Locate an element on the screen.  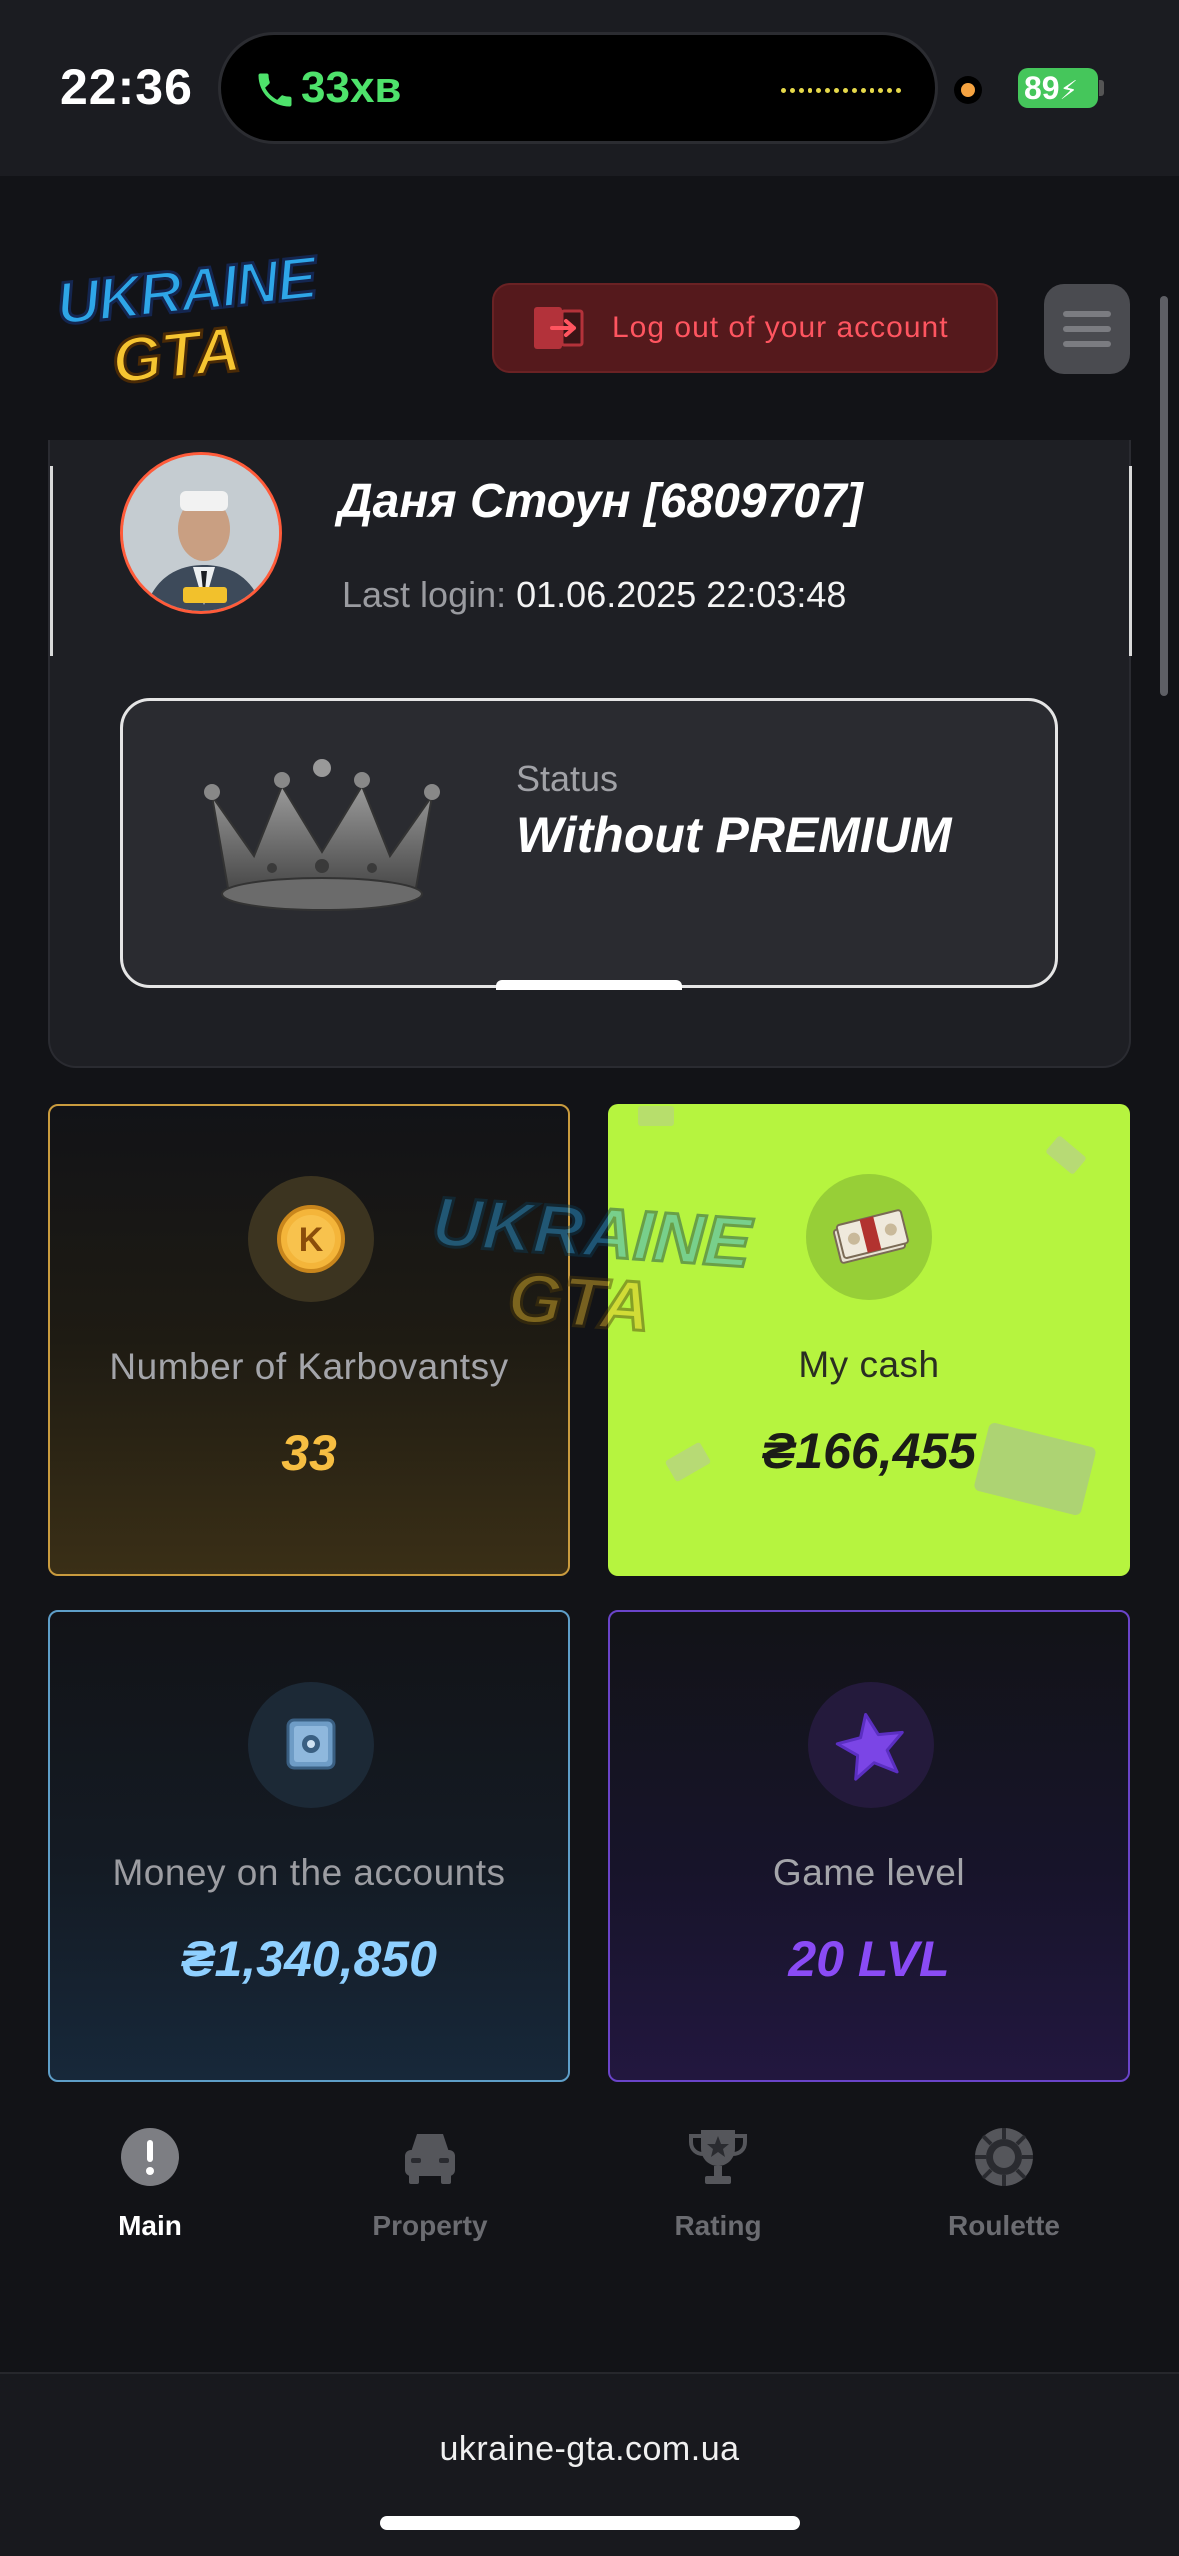
cash-value: ₴166,455 is located at coordinates (869, 1451).